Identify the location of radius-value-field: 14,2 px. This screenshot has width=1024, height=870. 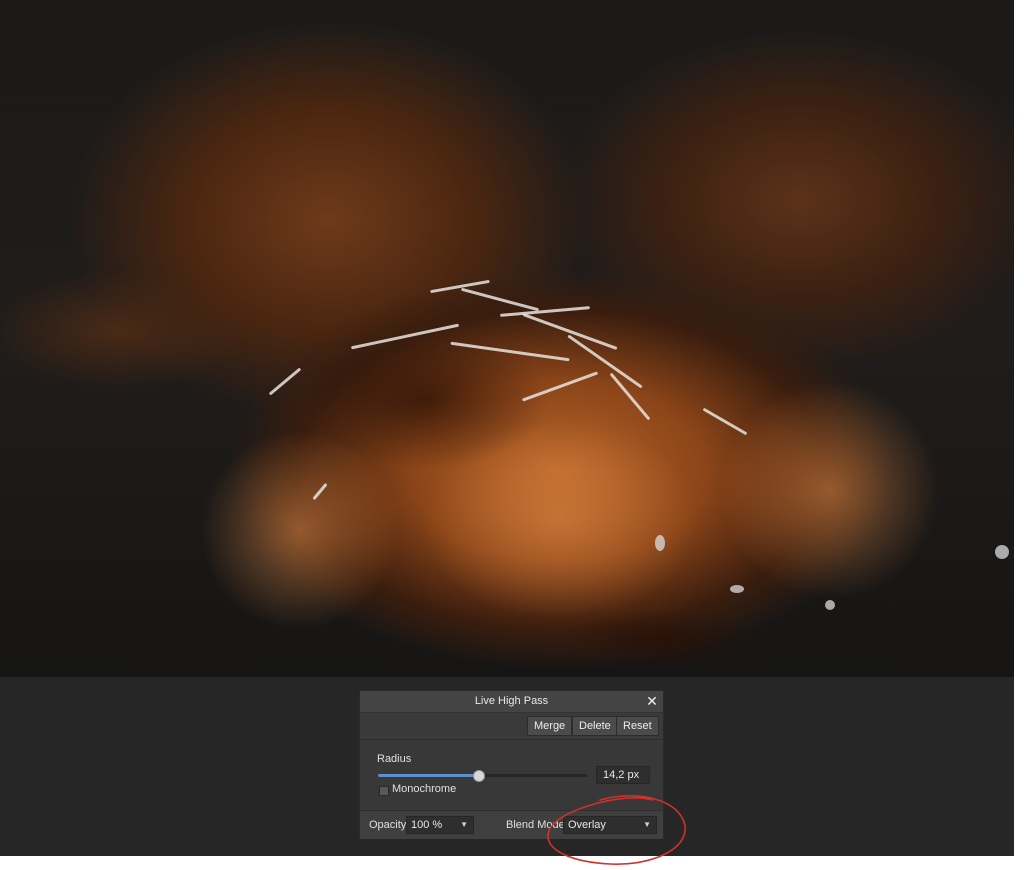
(623, 775).